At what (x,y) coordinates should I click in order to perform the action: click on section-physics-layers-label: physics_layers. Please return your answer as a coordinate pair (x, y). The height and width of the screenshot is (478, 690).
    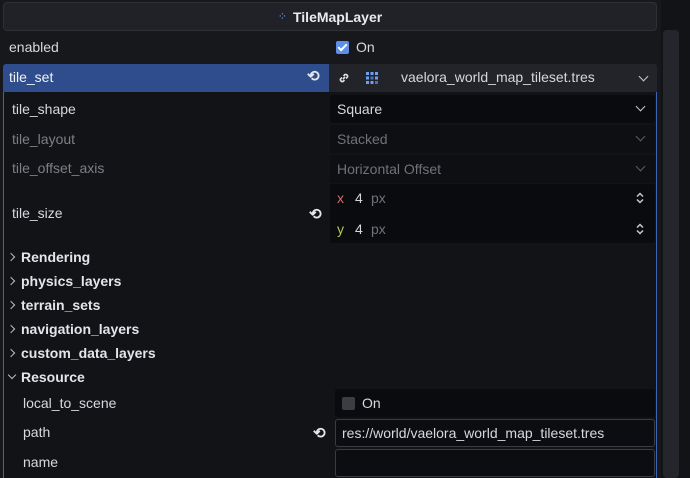
    Looking at the image, I should click on (71, 281).